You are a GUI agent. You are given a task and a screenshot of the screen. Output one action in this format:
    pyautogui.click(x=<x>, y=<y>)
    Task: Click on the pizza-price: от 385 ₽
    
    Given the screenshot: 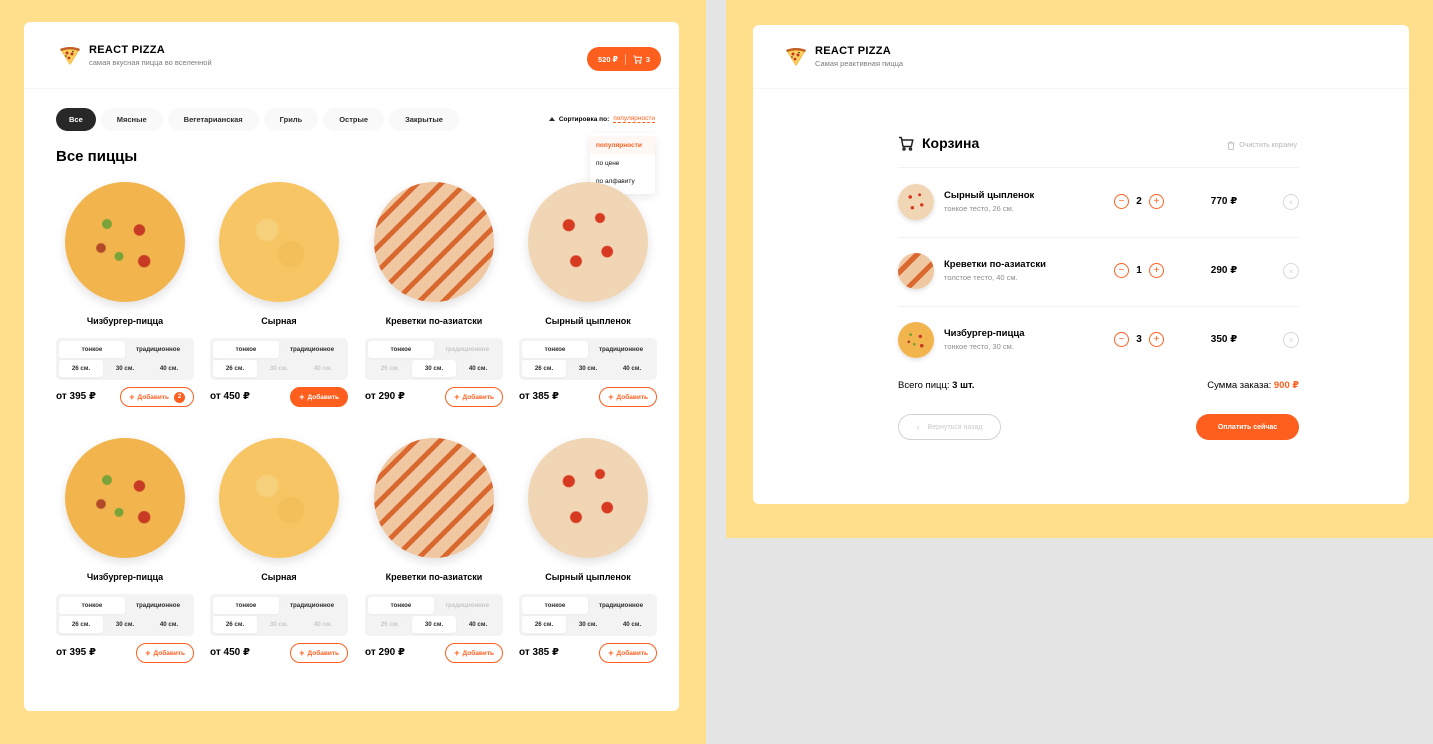 What is the action you would take?
    pyautogui.click(x=539, y=396)
    